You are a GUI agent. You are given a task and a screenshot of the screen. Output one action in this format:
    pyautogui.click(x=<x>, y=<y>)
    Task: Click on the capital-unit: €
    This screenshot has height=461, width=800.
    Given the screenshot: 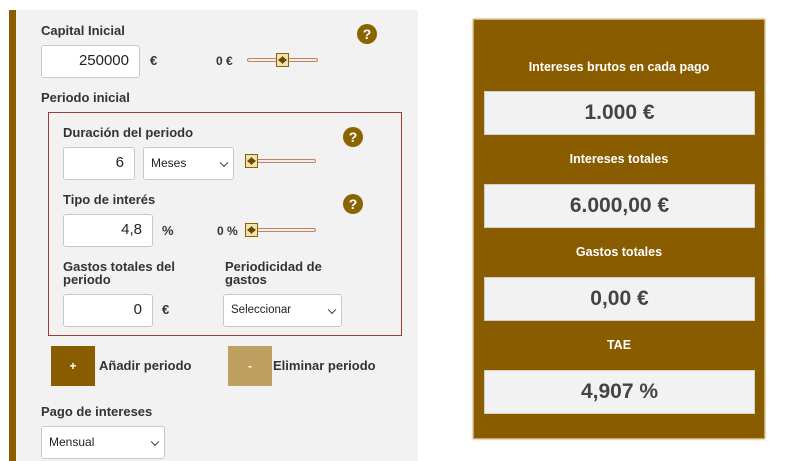 What is the action you would take?
    pyautogui.click(x=154, y=60)
    